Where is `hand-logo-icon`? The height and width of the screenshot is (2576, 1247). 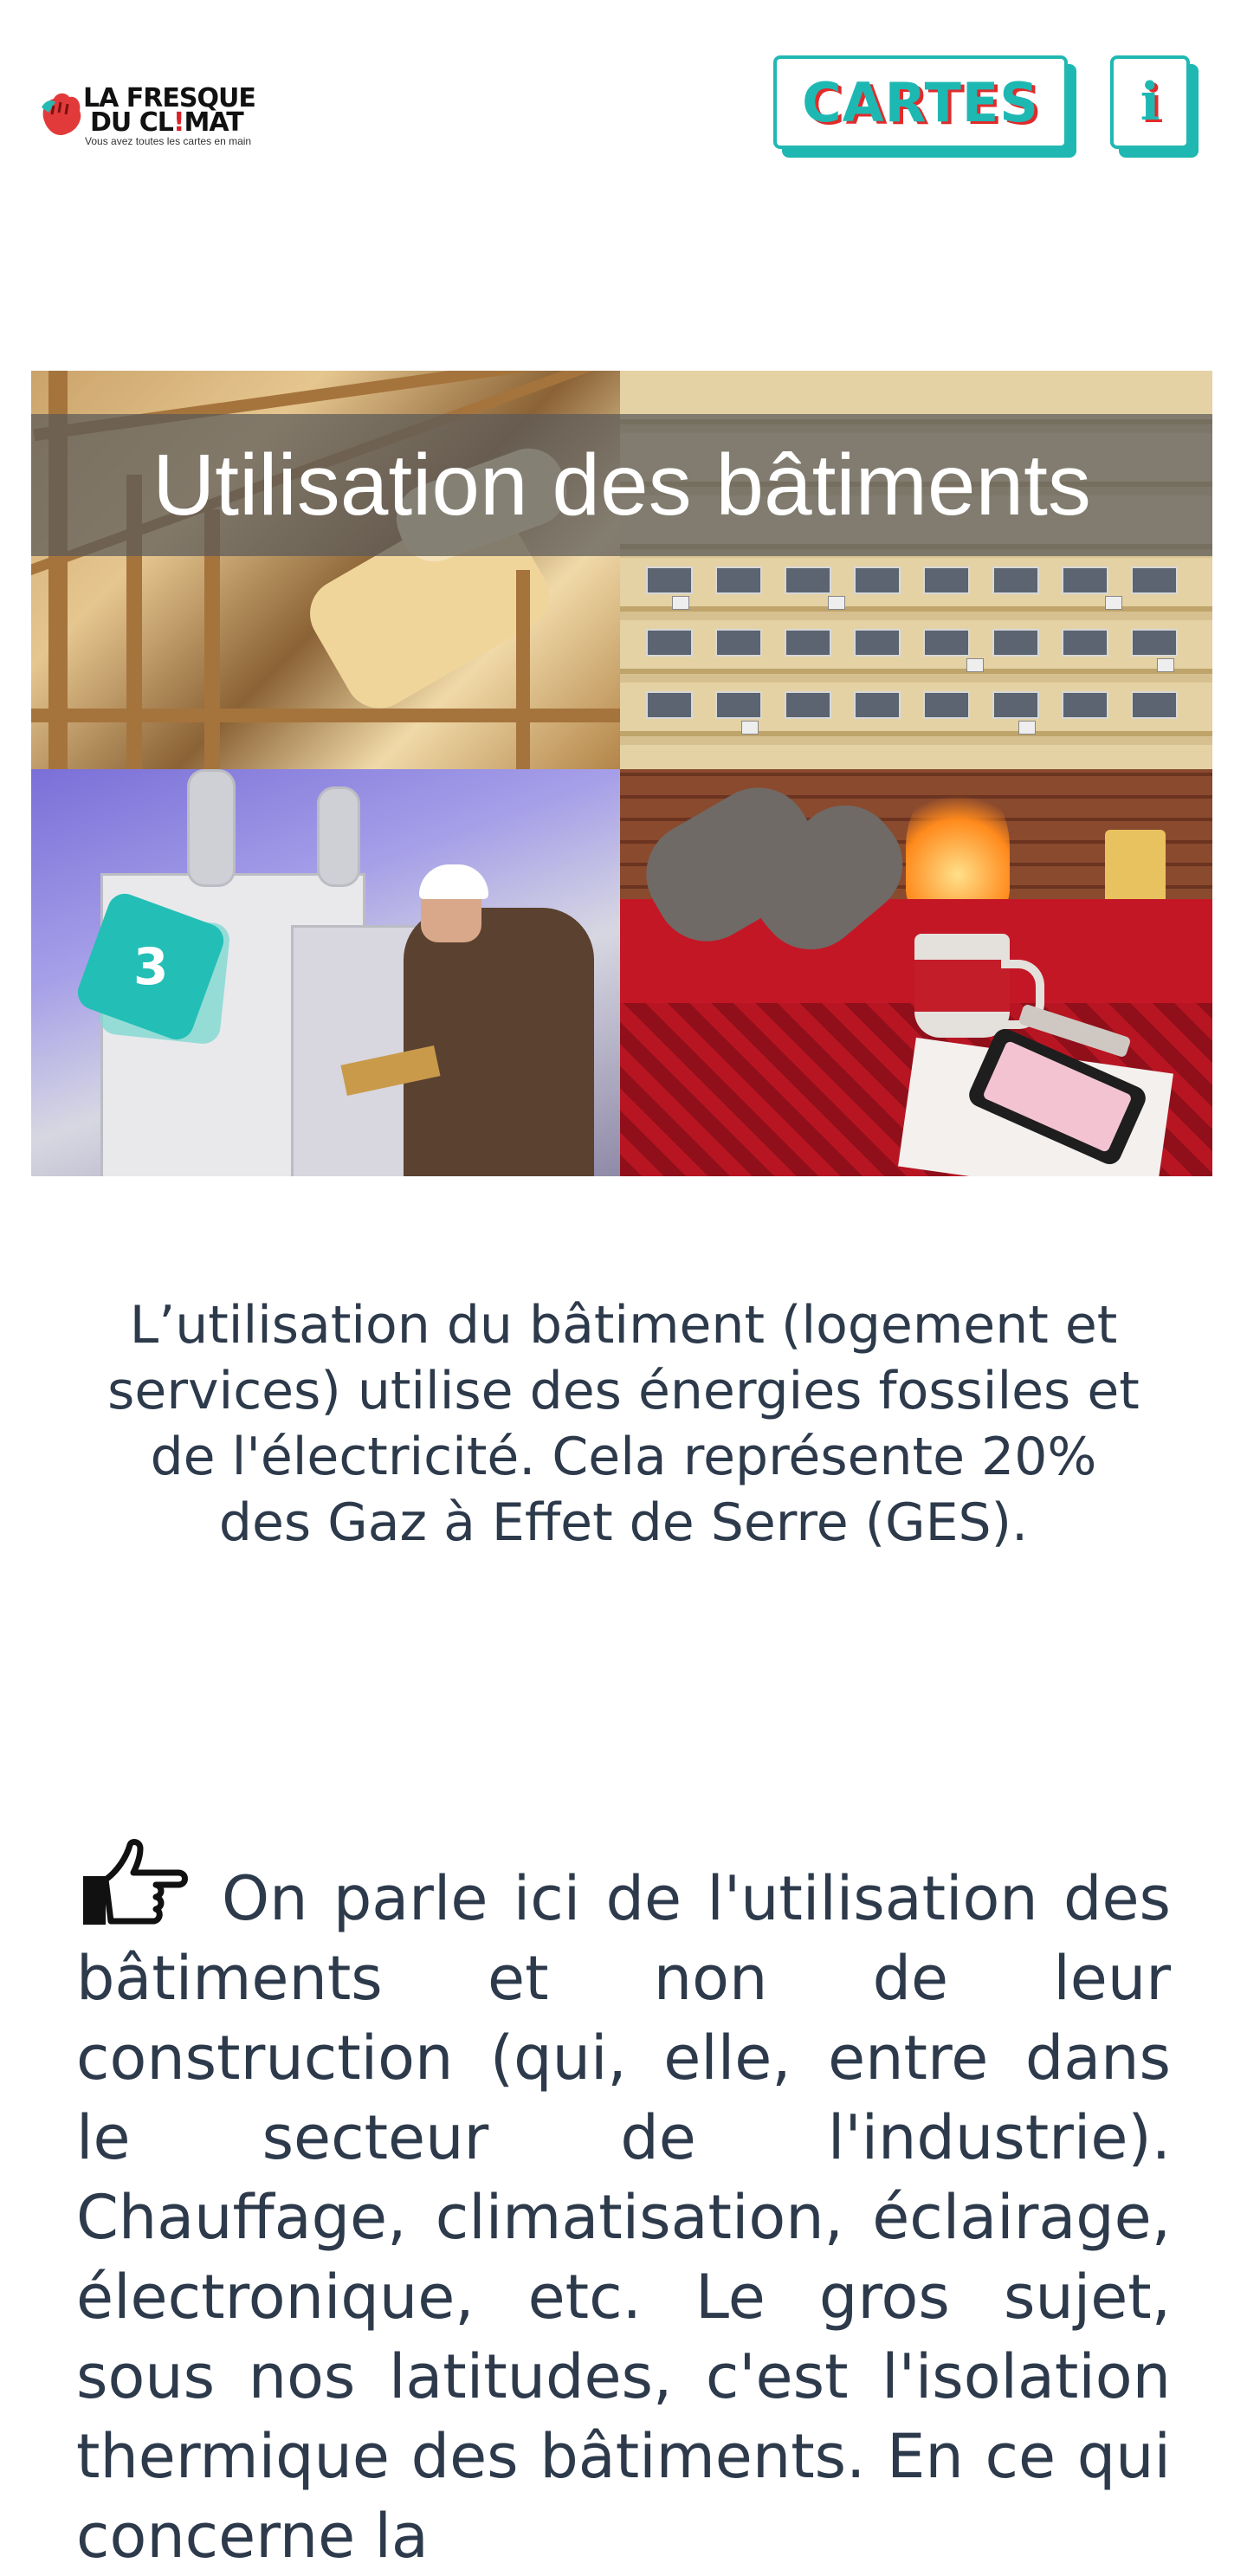
hand-logo-icon is located at coordinates (61, 114).